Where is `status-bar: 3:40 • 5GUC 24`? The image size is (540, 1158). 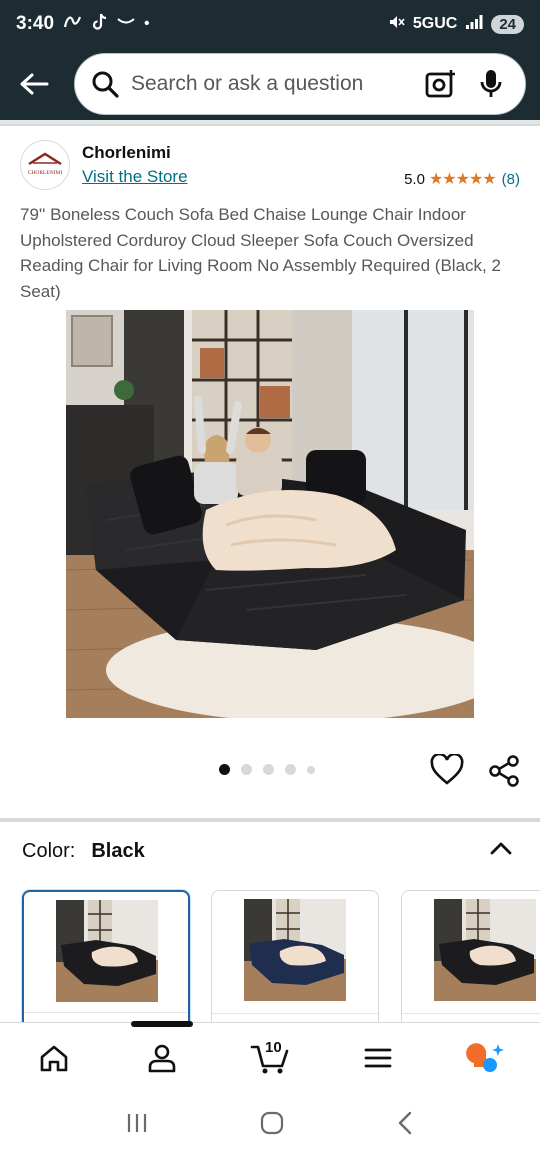 status-bar: 3:40 • 5GUC 24 is located at coordinates (270, 24).